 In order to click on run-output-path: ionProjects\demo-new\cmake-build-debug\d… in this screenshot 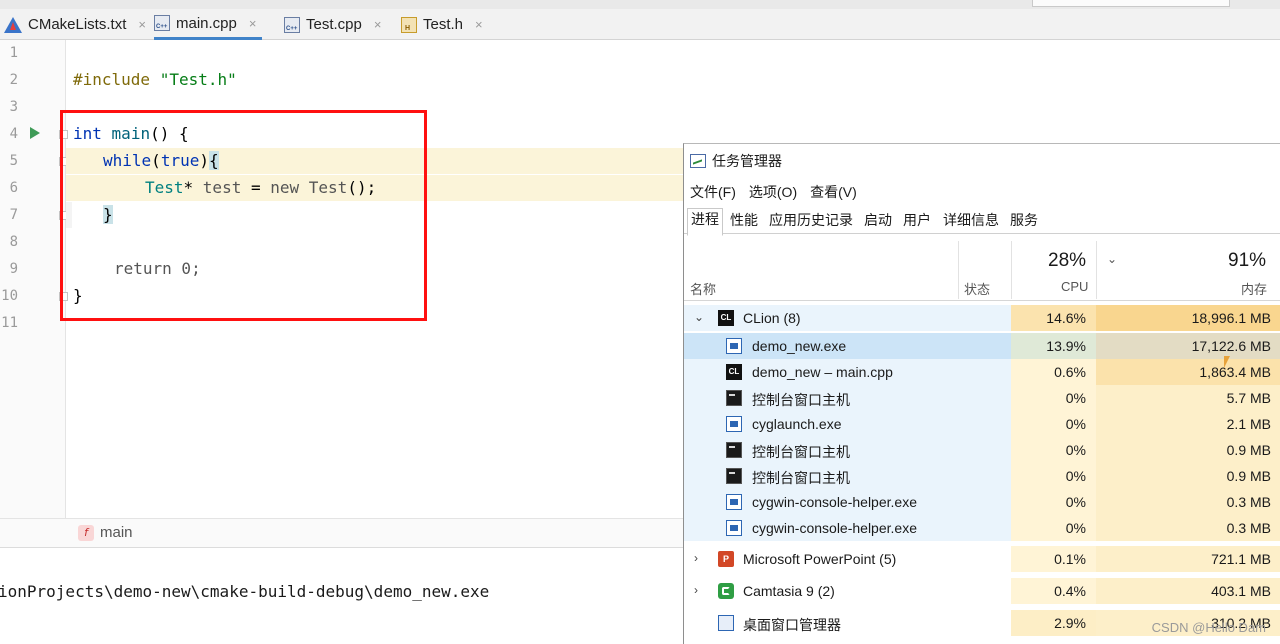, I will do `click(245, 591)`.